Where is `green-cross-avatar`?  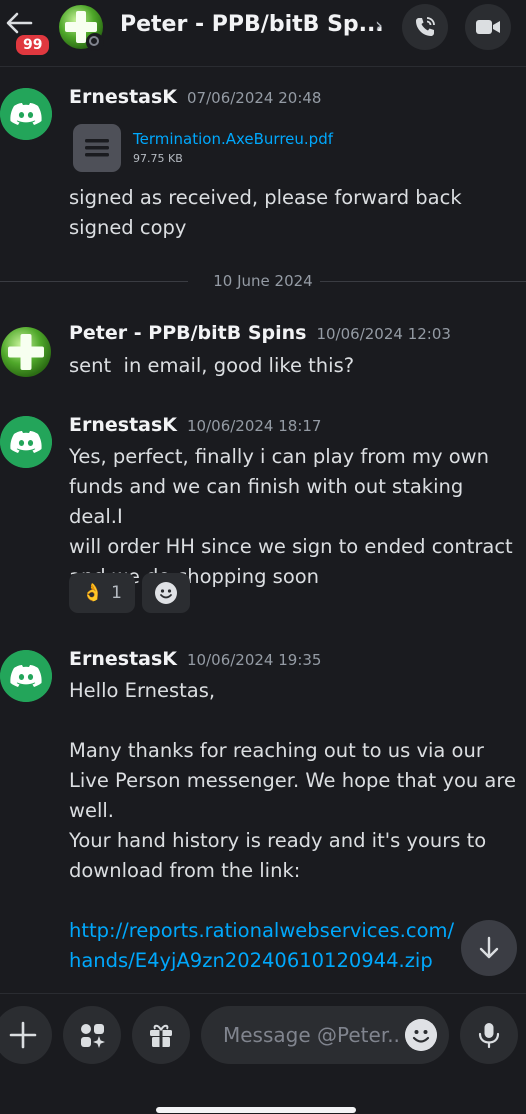
green-cross-avatar is located at coordinates (26, 352).